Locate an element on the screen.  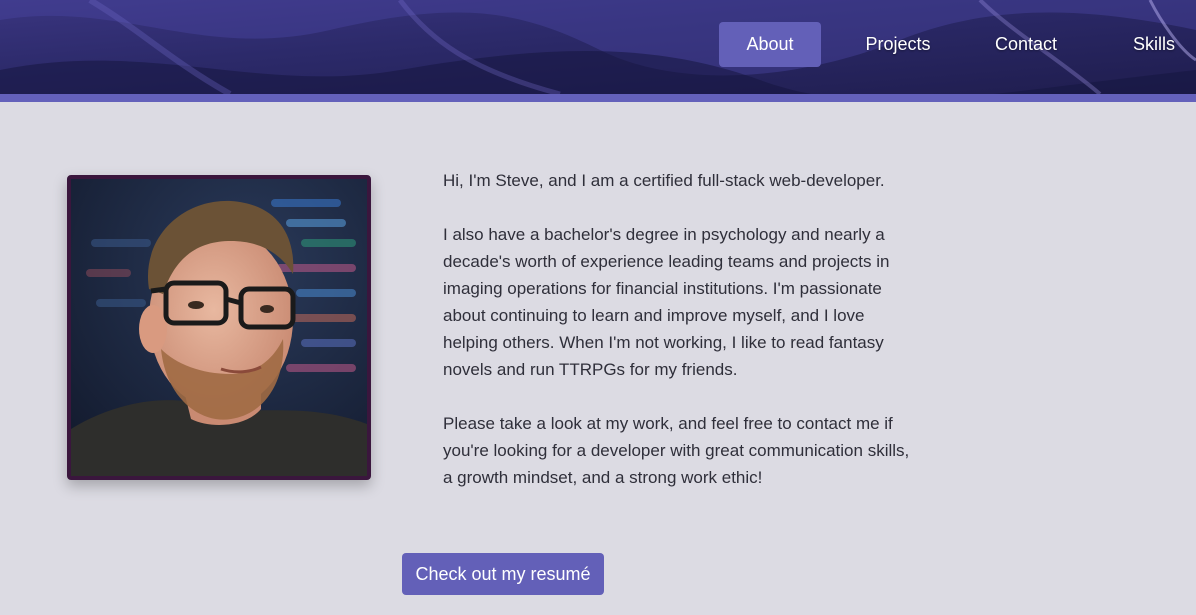
profile-portrait-image is located at coordinates (219, 327).